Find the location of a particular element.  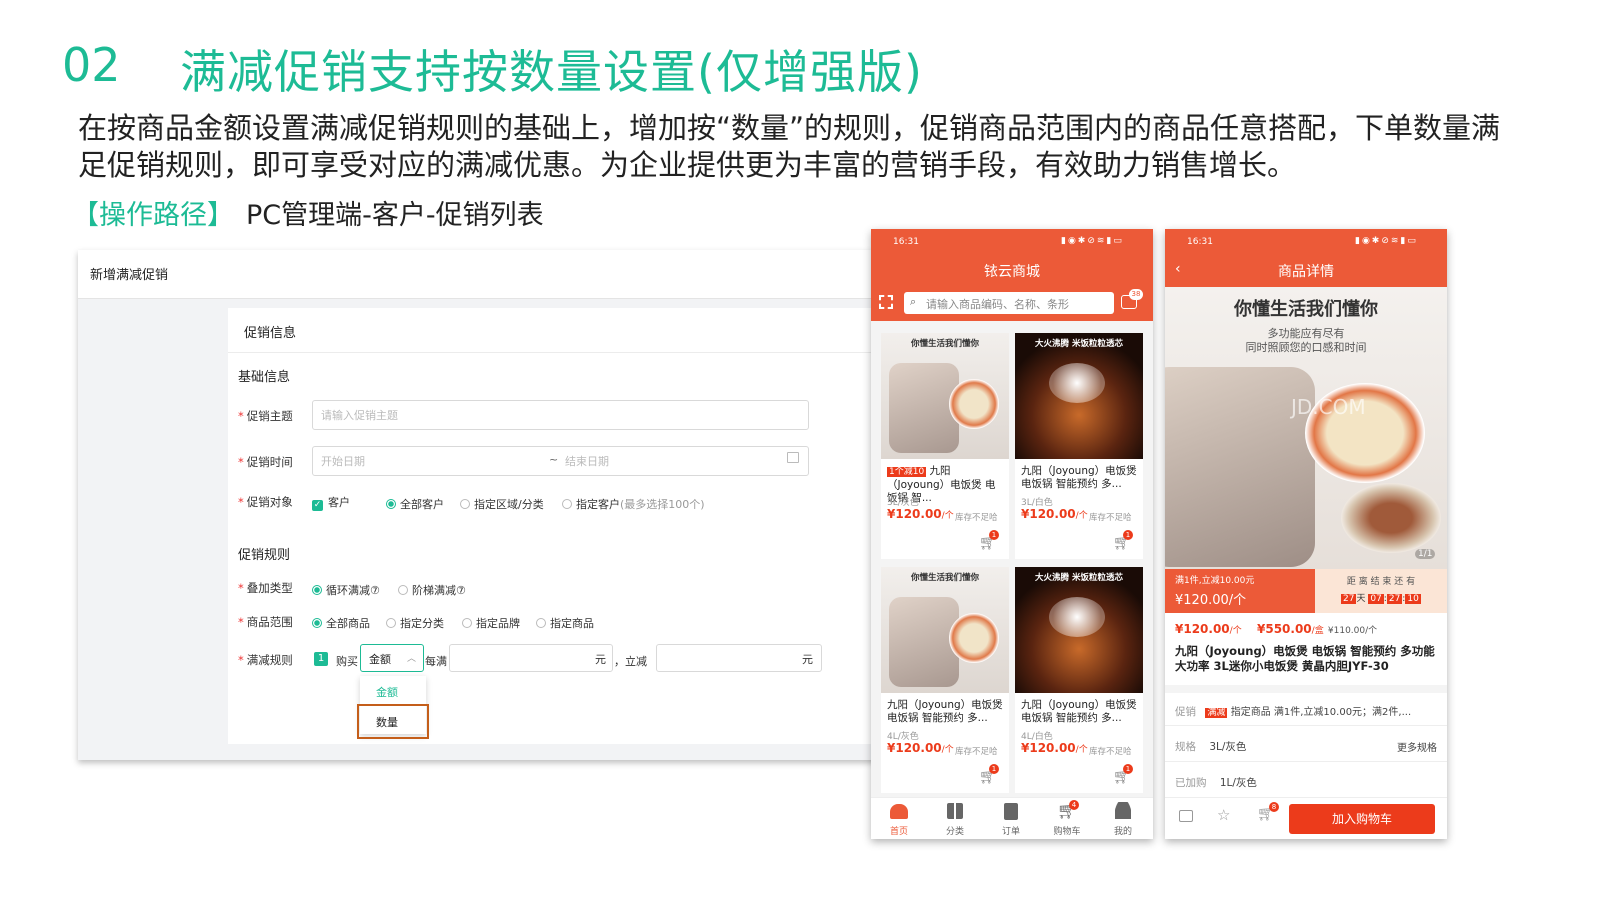

scope-option-brand: 指定品牌 is located at coordinates (491, 623).